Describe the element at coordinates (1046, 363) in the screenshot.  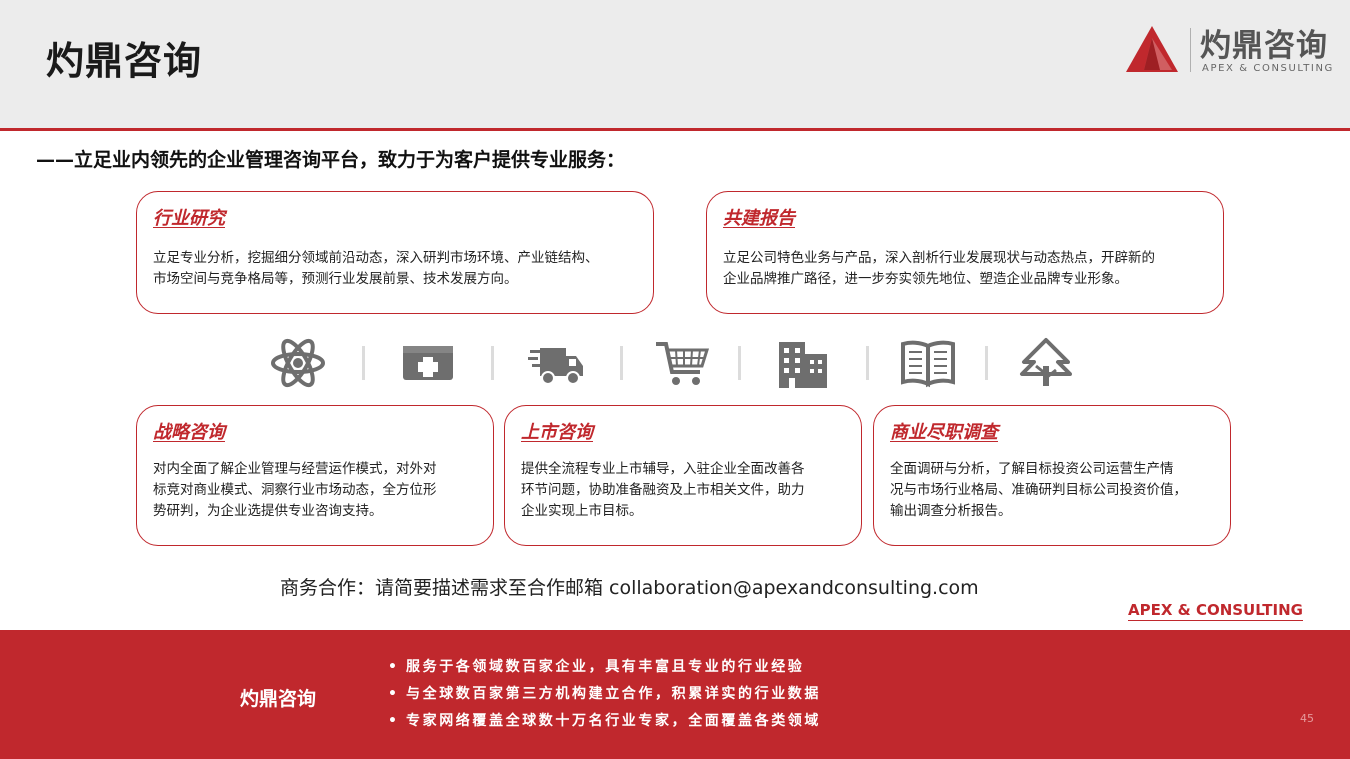
I see `tree-icon` at that location.